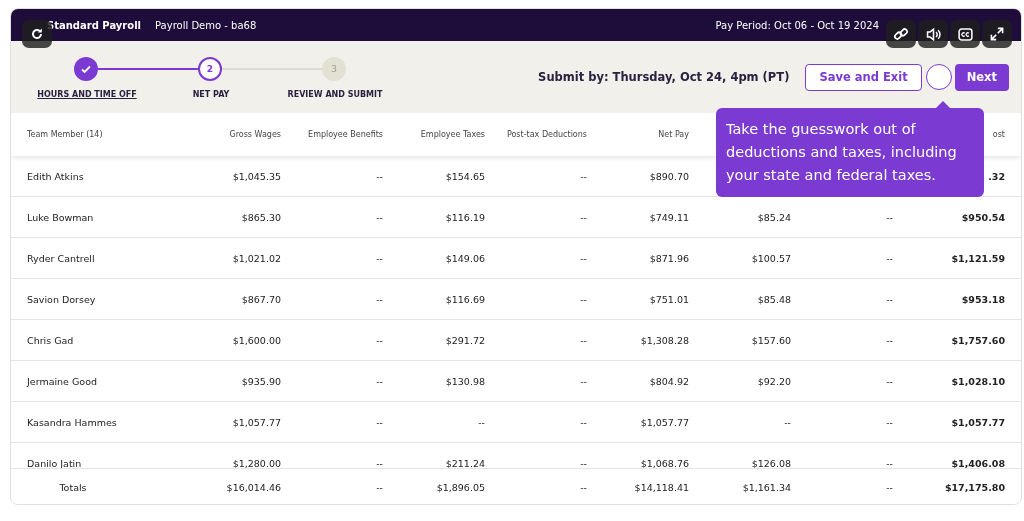  I want to click on total-cell: $14,118.41, so click(661, 487).